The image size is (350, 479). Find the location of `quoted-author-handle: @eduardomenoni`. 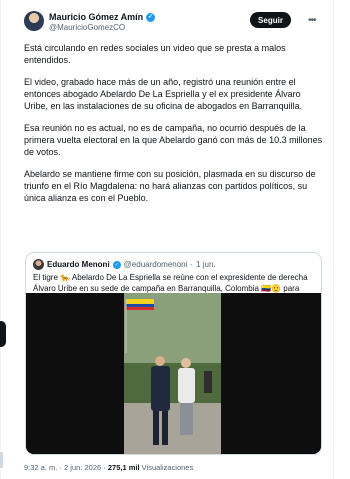

quoted-author-handle: @eduardomenoni is located at coordinates (155, 264).